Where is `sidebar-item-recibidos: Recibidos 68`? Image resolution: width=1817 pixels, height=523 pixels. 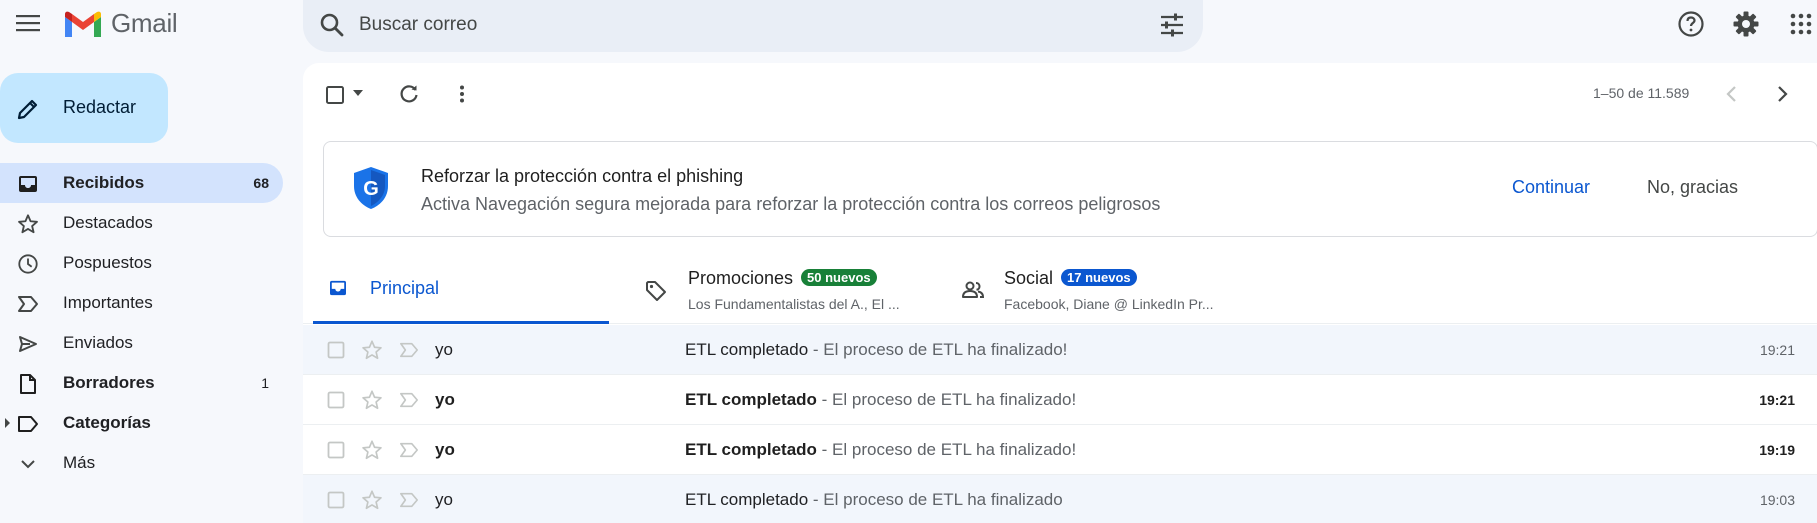 sidebar-item-recibidos: Recibidos 68 is located at coordinates (141, 183).